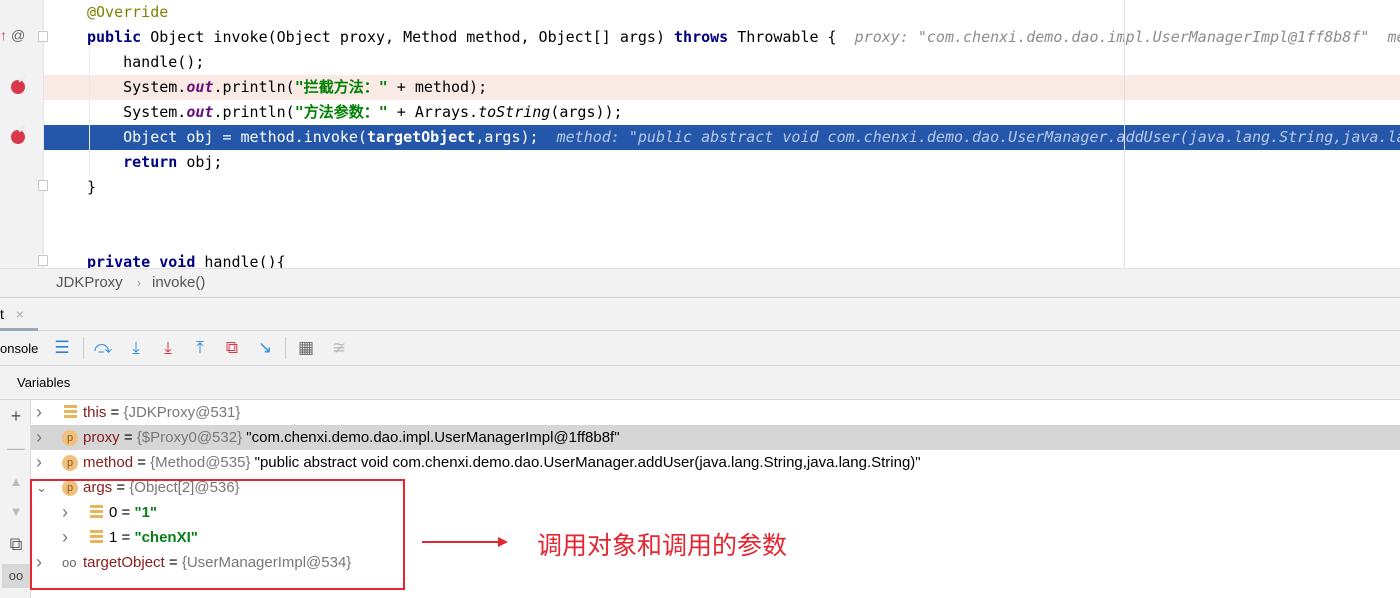  What do you see at coordinates (95, 412) in the screenshot?
I see `variable-name: this` at bounding box center [95, 412].